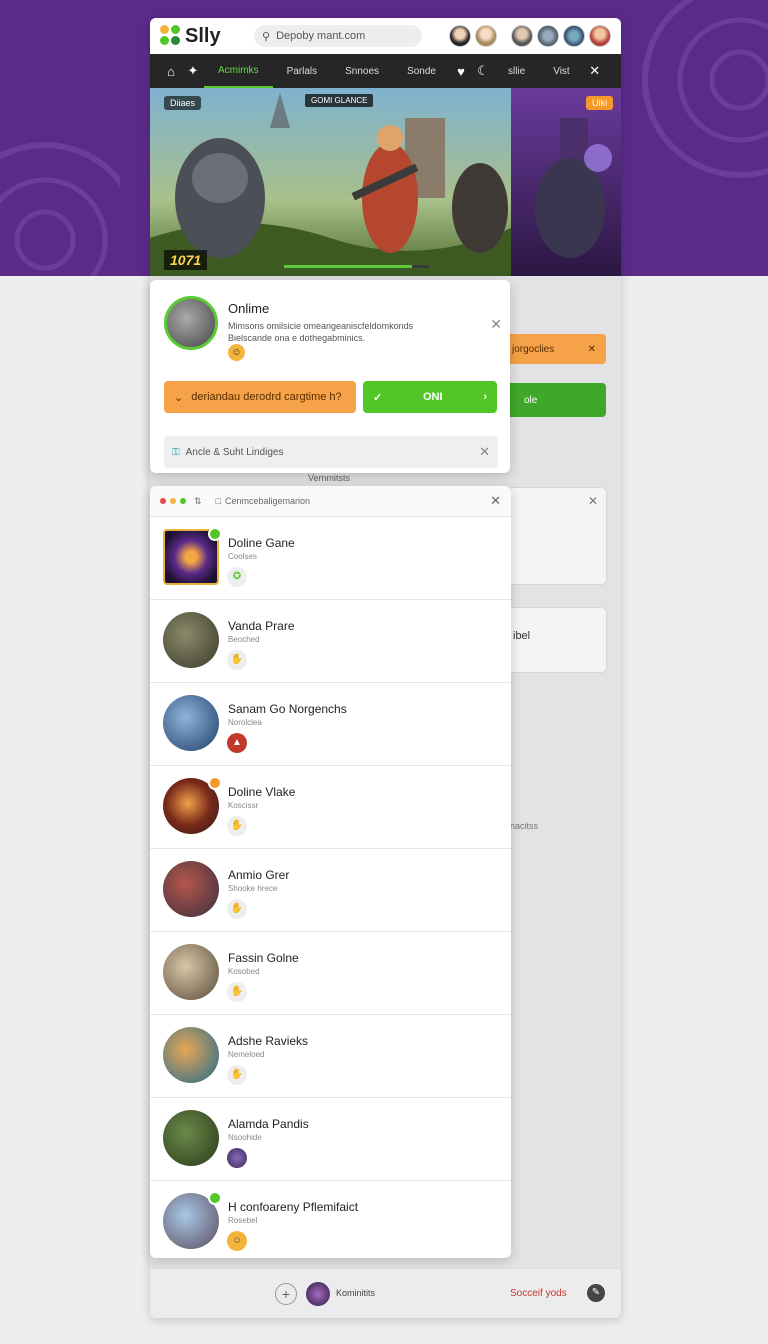  What do you see at coordinates (330, 724) in the screenshot?
I see `list-item: Sanam Go Norgenchs Norolclea ▲` at bounding box center [330, 724].